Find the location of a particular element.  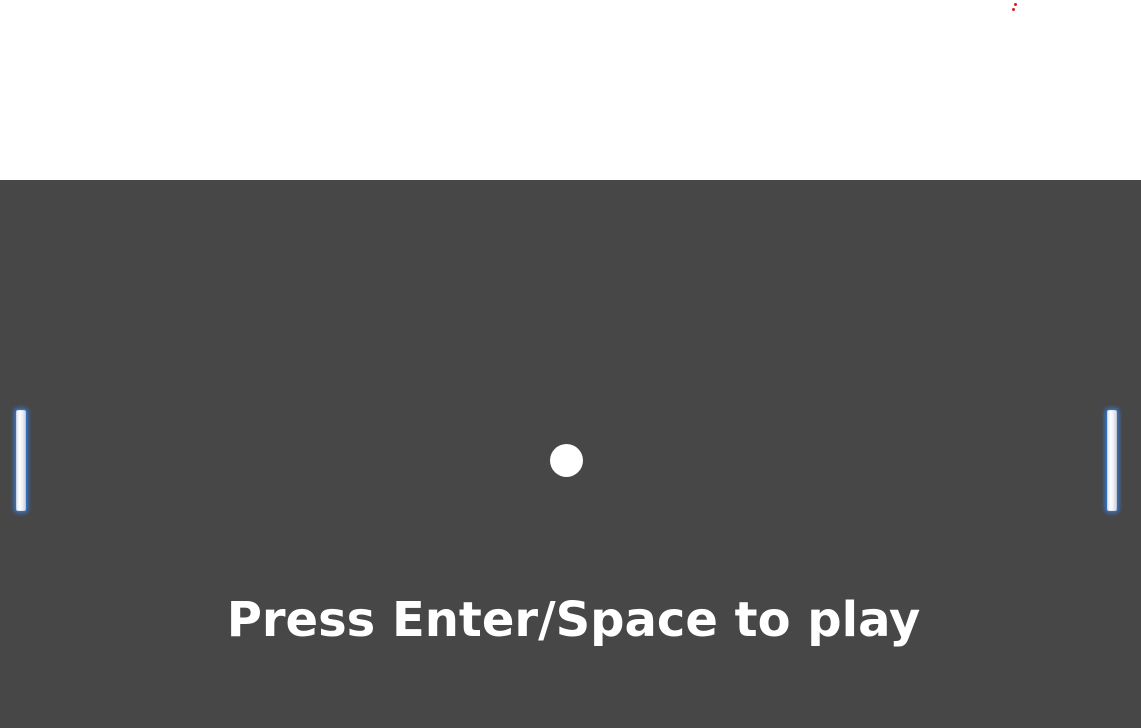

vertical-dots-icon is located at coordinates (1014, 7).